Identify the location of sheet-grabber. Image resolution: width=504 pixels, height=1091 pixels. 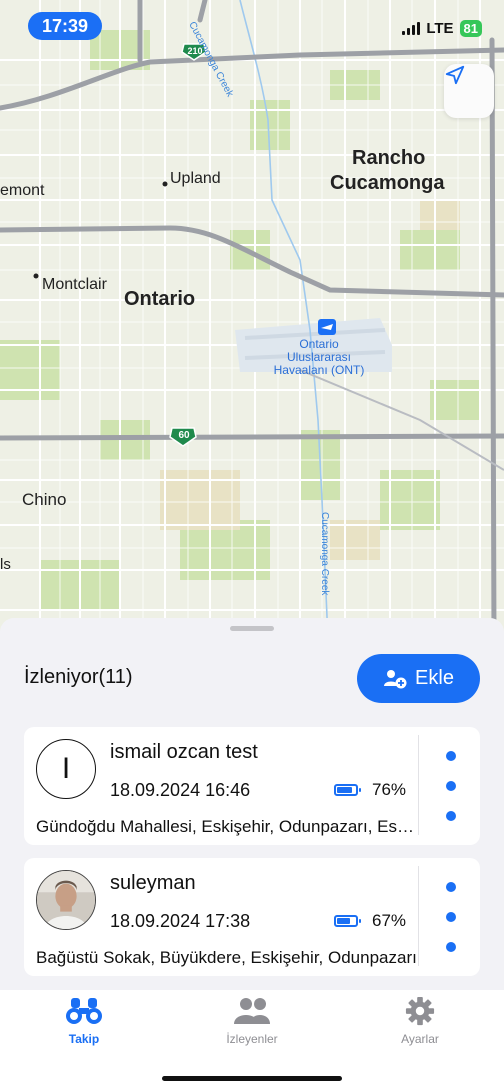
(252, 628).